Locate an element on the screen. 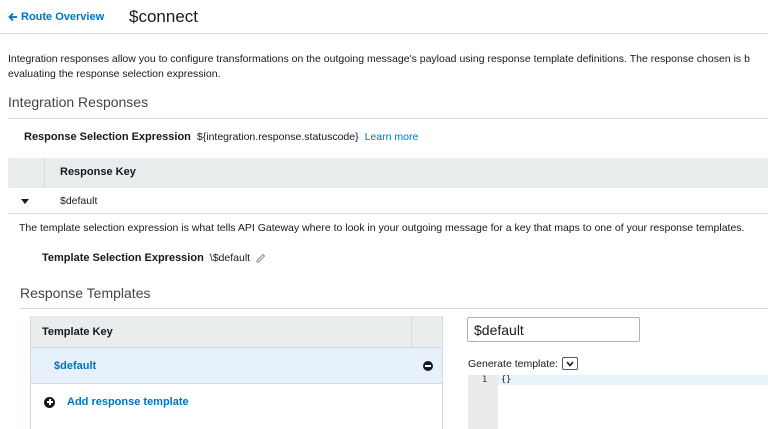  template-key-cell: $default is located at coordinates (75, 366).